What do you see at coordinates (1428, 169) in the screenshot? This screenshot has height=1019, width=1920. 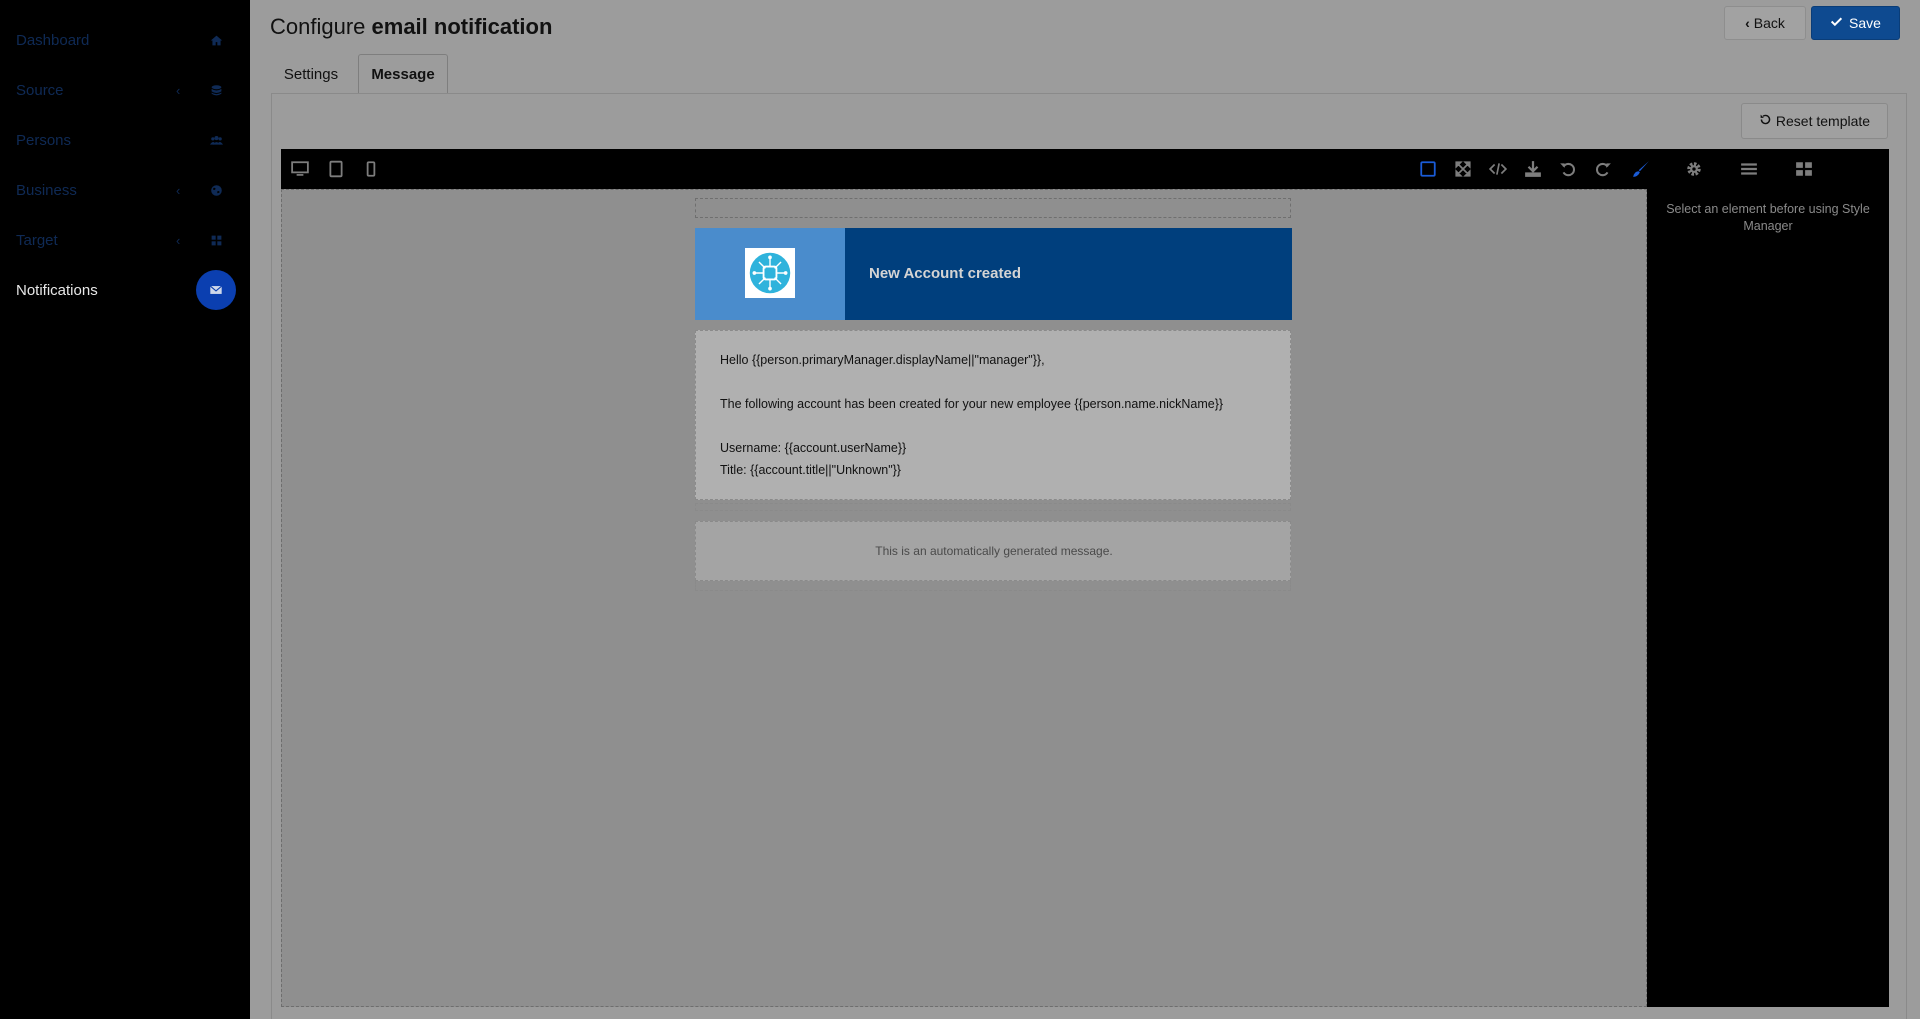 I see `outline-icon` at bounding box center [1428, 169].